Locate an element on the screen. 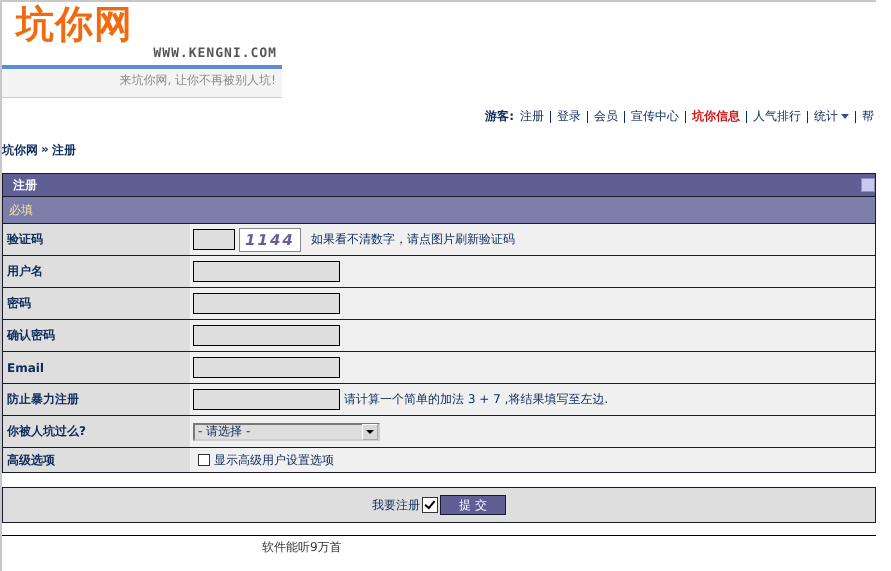 The image size is (891, 571). field-label: 确认密码 is located at coordinates (96, 335).